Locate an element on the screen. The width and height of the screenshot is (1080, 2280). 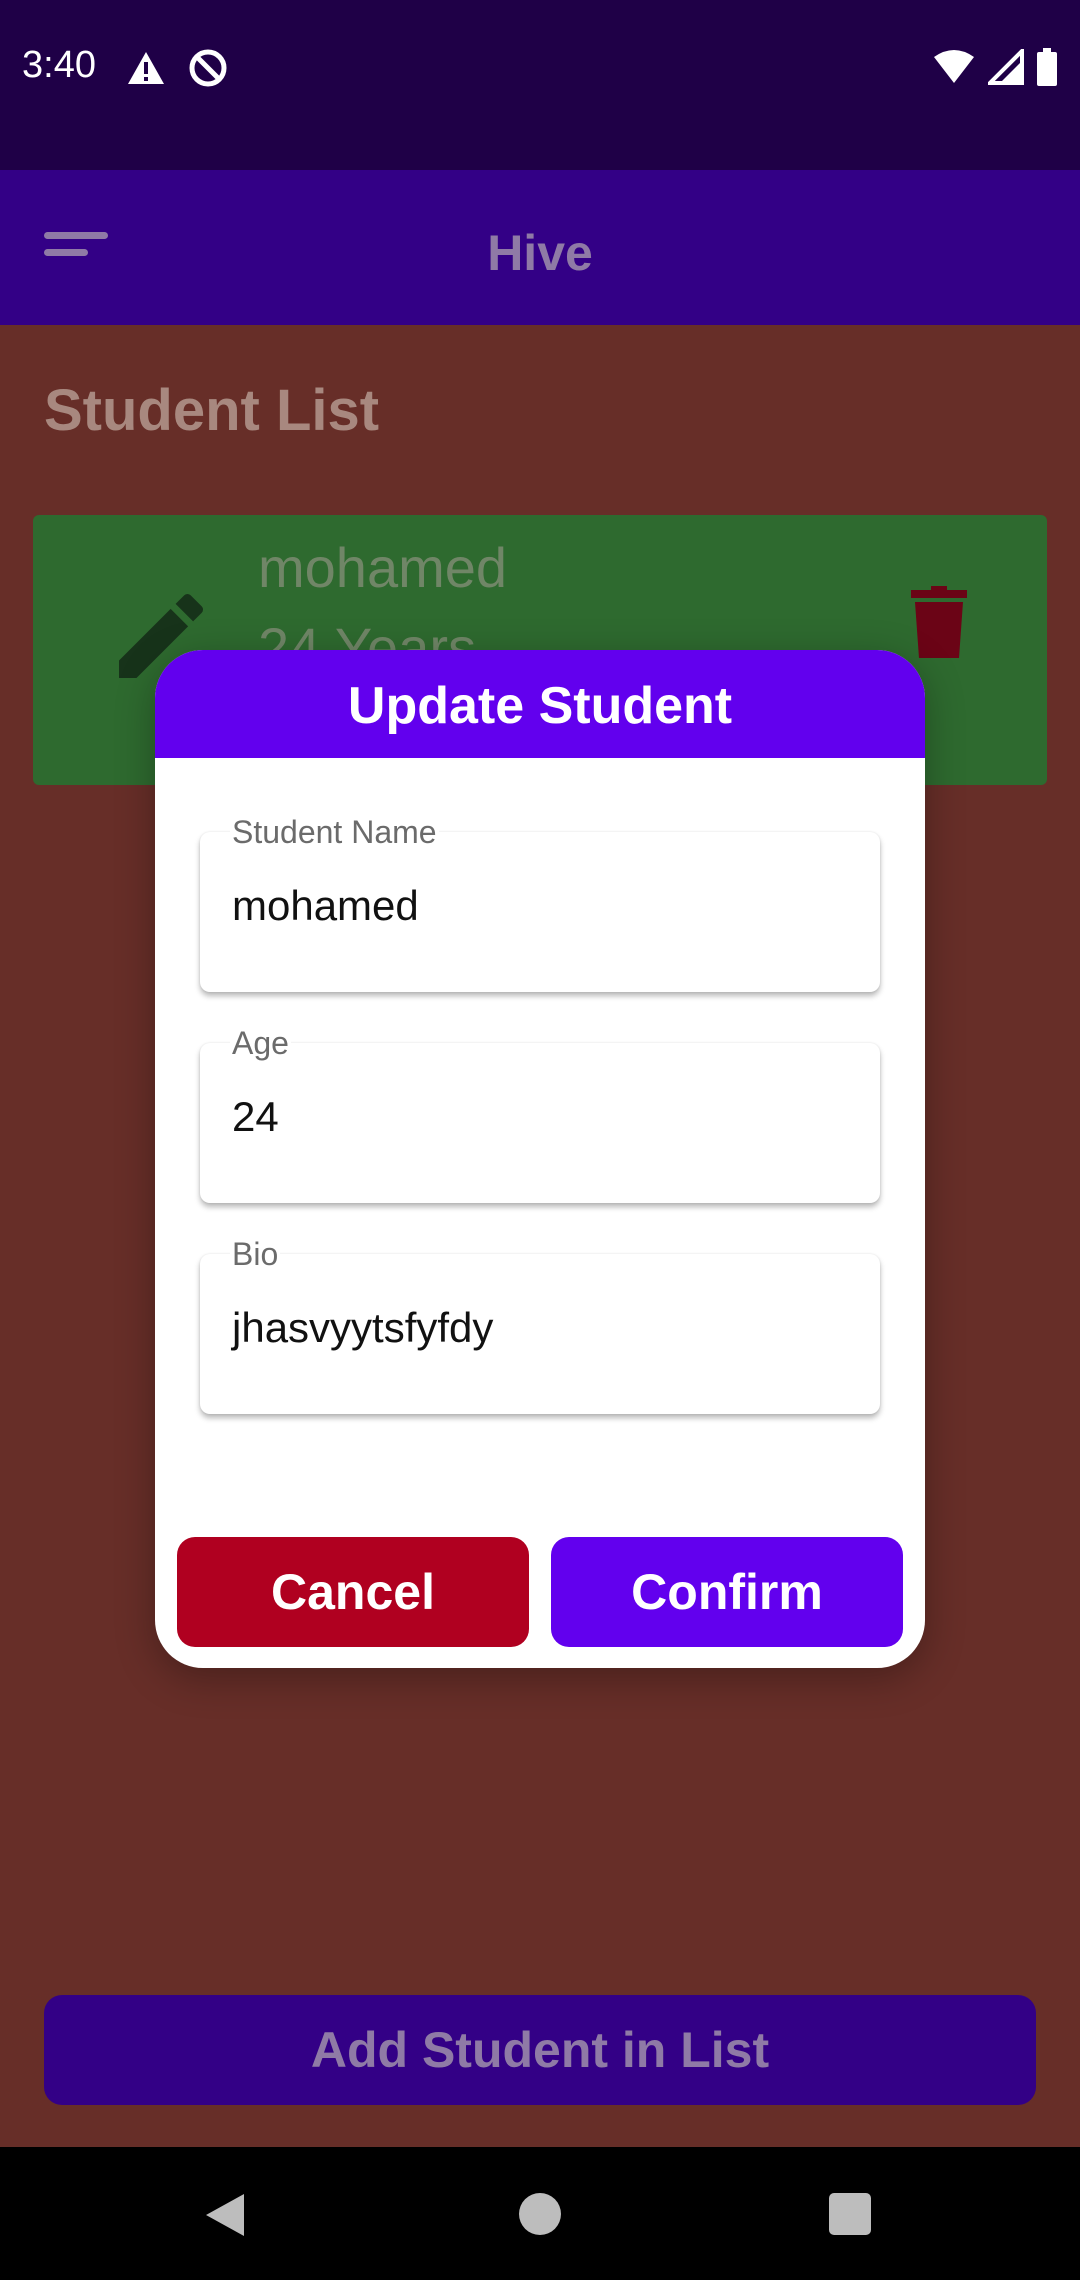
status-time: 3:40 is located at coordinates (59, 65).